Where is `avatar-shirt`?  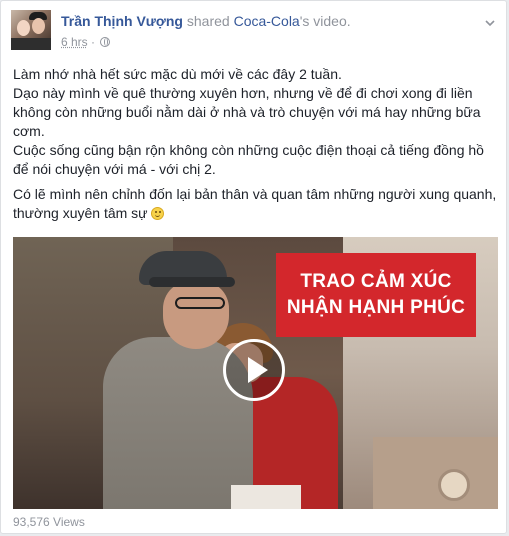 avatar-shirt is located at coordinates (31, 44).